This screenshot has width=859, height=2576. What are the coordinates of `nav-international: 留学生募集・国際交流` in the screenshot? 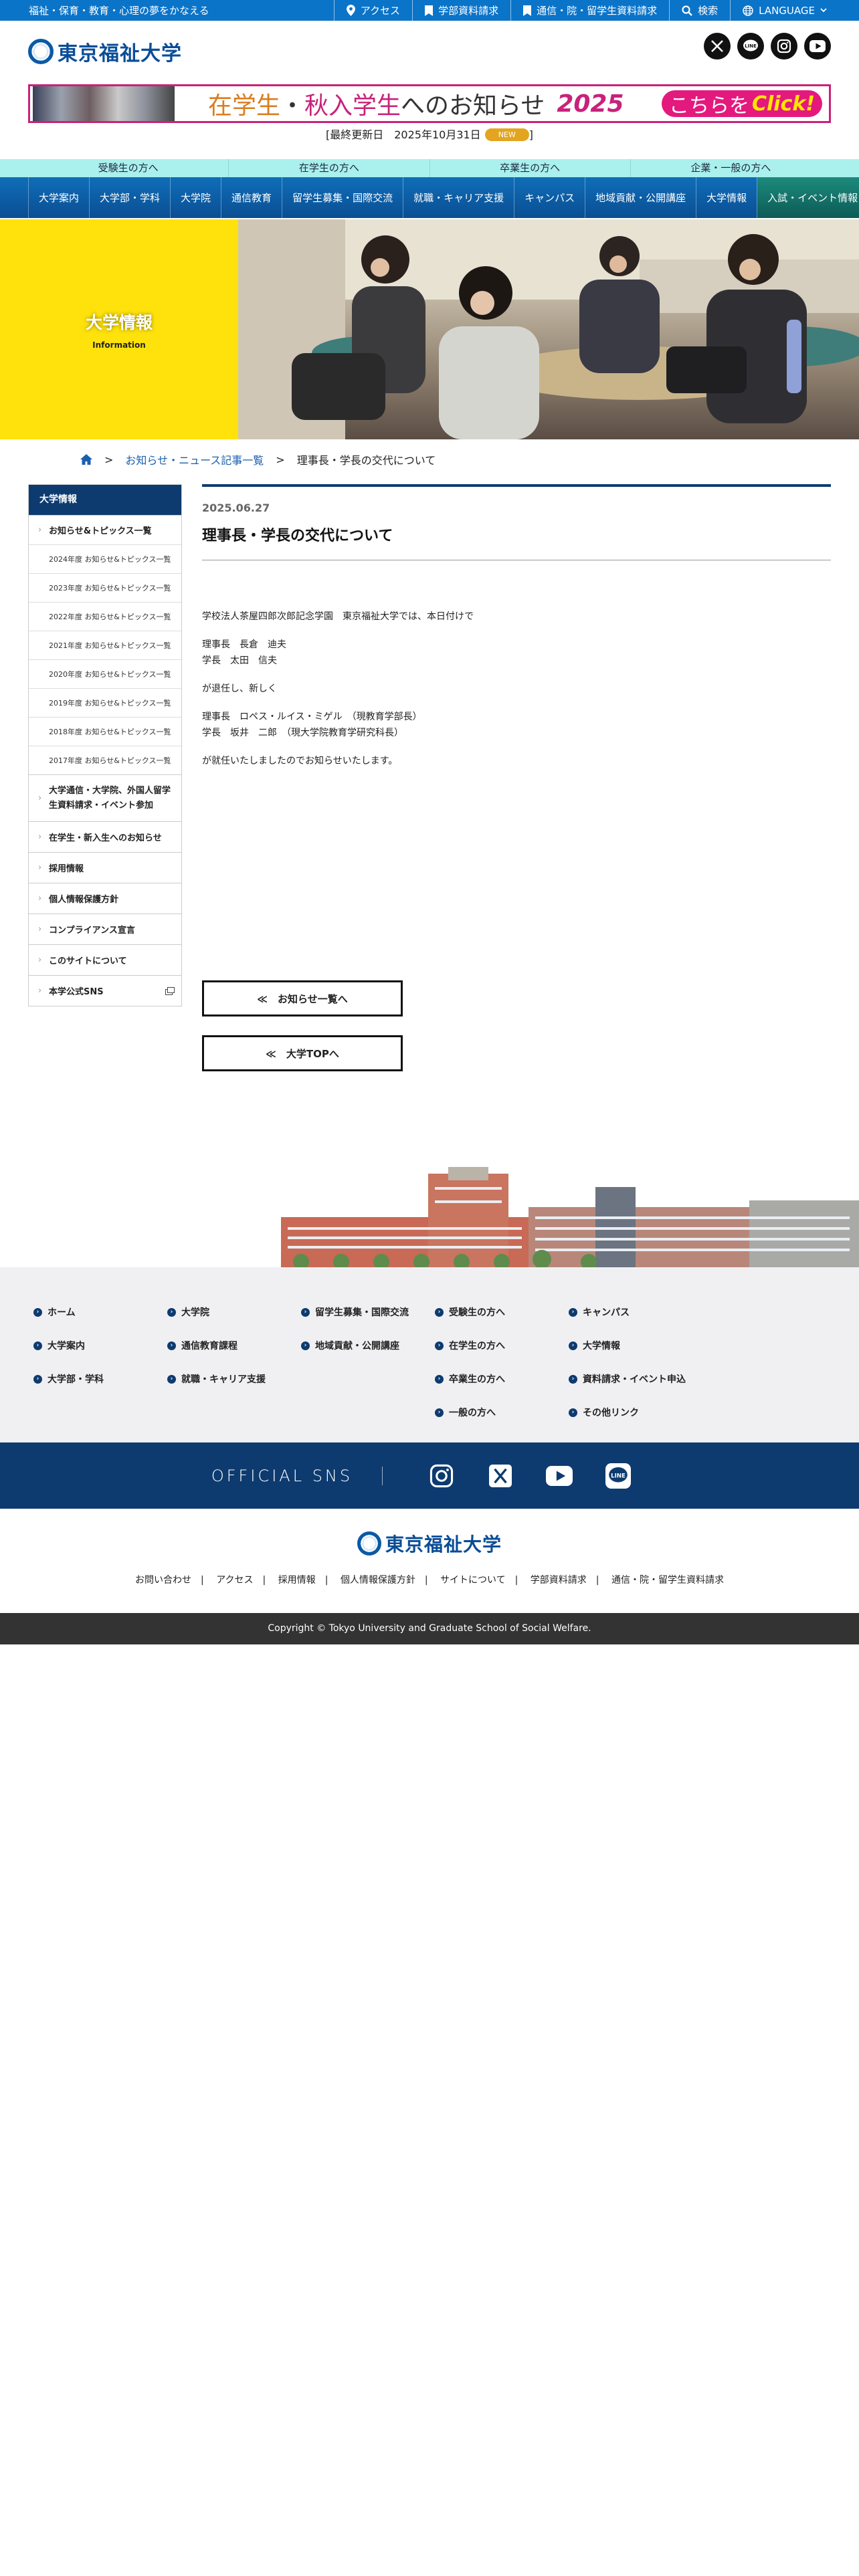 It's located at (343, 197).